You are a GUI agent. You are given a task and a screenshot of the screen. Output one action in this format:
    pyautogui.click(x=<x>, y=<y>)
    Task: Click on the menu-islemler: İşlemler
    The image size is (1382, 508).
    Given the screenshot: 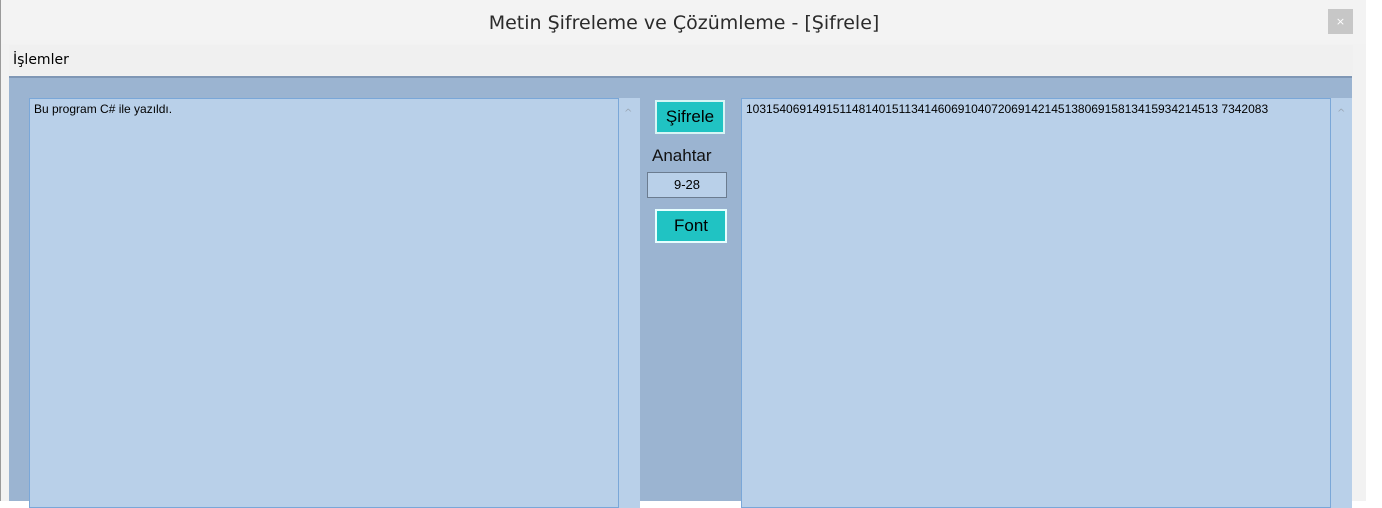 What is the action you would take?
    pyautogui.click(x=41, y=60)
    